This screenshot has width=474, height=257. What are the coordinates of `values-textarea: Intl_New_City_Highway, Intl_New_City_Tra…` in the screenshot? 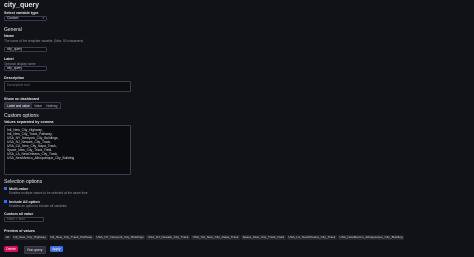 It's located at (67, 150).